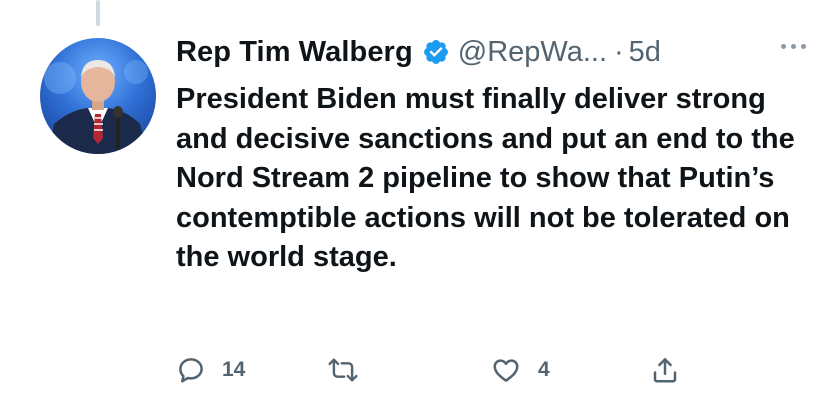 Image resolution: width=828 pixels, height=410 pixels. What do you see at coordinates (793, 46) in the screenshot?
I see `more-options-icon` at bounding box center [793, 46].